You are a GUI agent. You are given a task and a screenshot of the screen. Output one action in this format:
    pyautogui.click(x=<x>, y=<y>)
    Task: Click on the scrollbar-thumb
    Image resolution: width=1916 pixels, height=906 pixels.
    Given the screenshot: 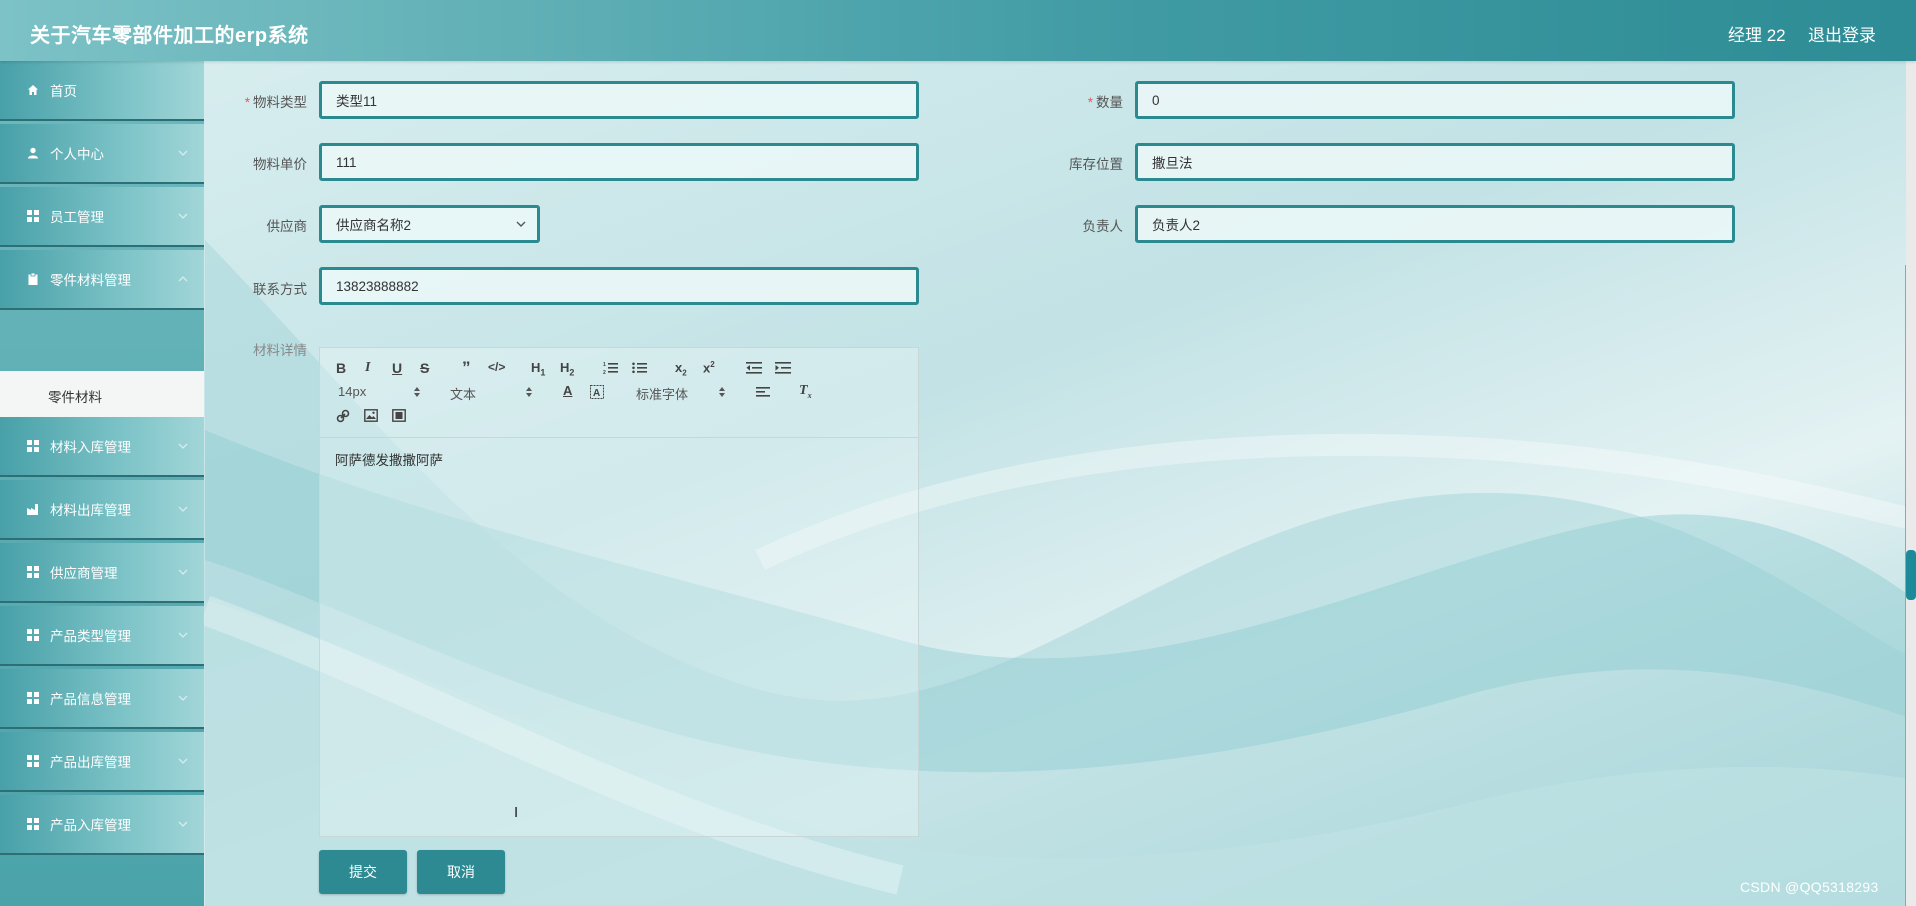 What is the action you would take?
    pyautogui.click(x=1911, y=575)
    